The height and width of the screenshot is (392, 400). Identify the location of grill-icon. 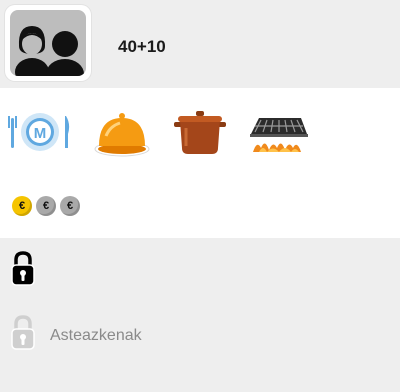
(277, 135).